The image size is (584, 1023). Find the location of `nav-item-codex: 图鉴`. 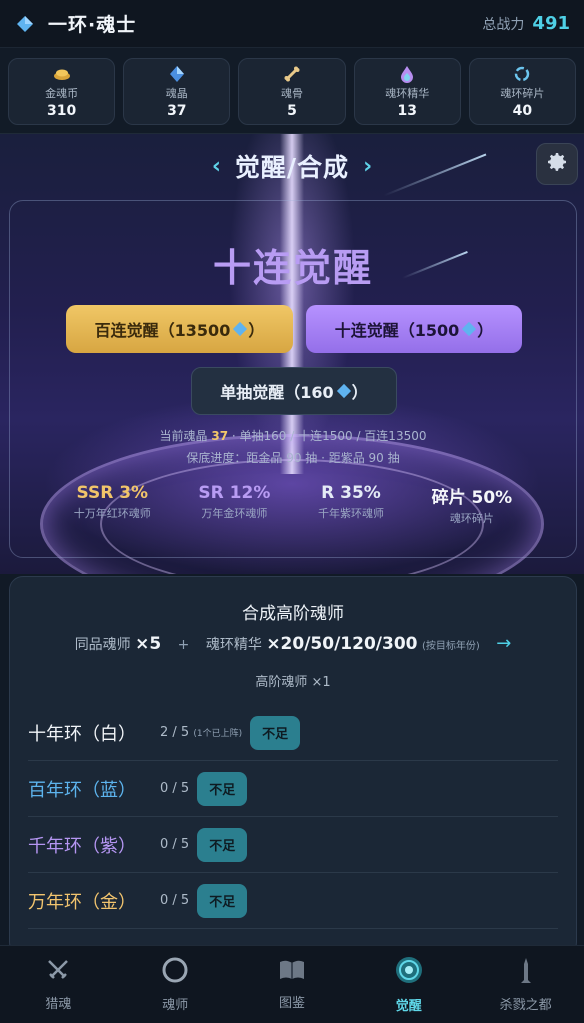

nav-item-codex: 图鉴 is located at coordinates (292, 984).